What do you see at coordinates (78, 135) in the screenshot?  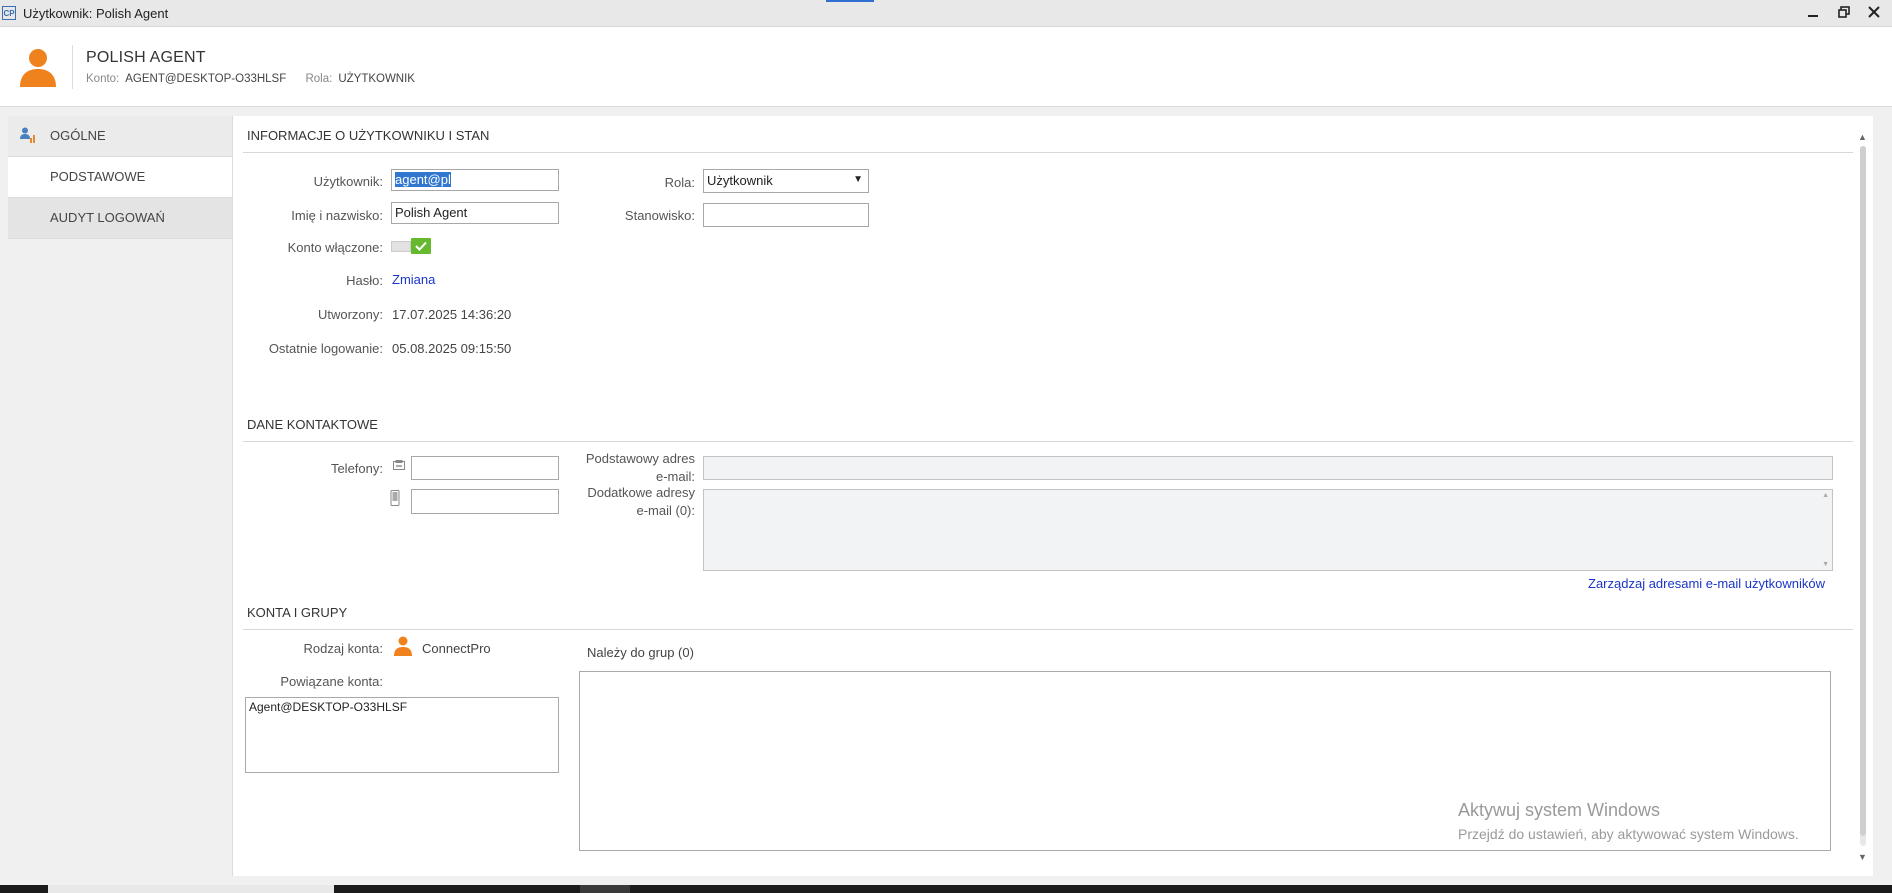 I see `sidebar-item-label: OGÓLNE` at bounding box center [78, 135].